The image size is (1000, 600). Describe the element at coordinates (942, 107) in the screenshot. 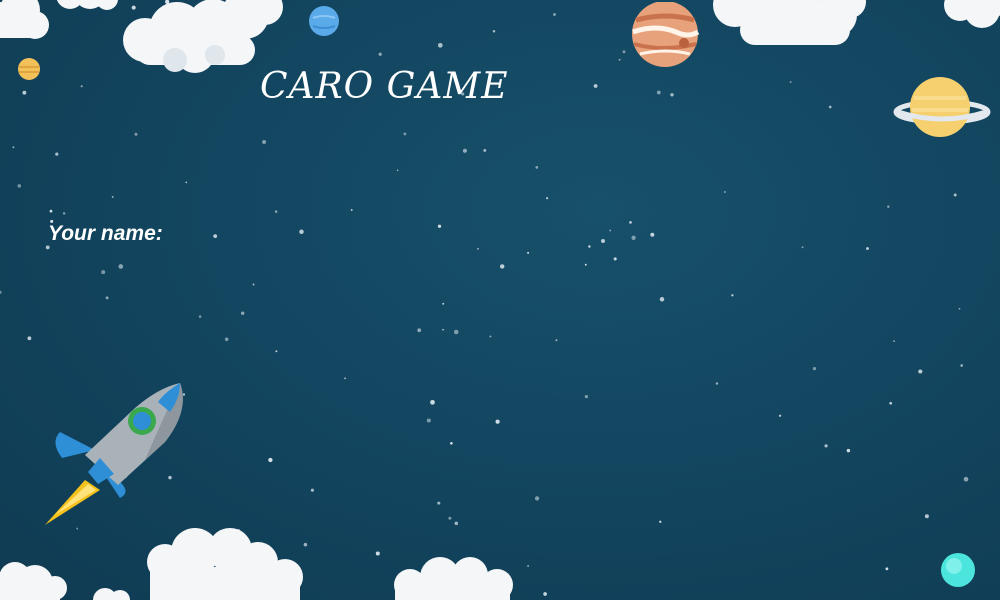

I see `saturn-icon` at that location.